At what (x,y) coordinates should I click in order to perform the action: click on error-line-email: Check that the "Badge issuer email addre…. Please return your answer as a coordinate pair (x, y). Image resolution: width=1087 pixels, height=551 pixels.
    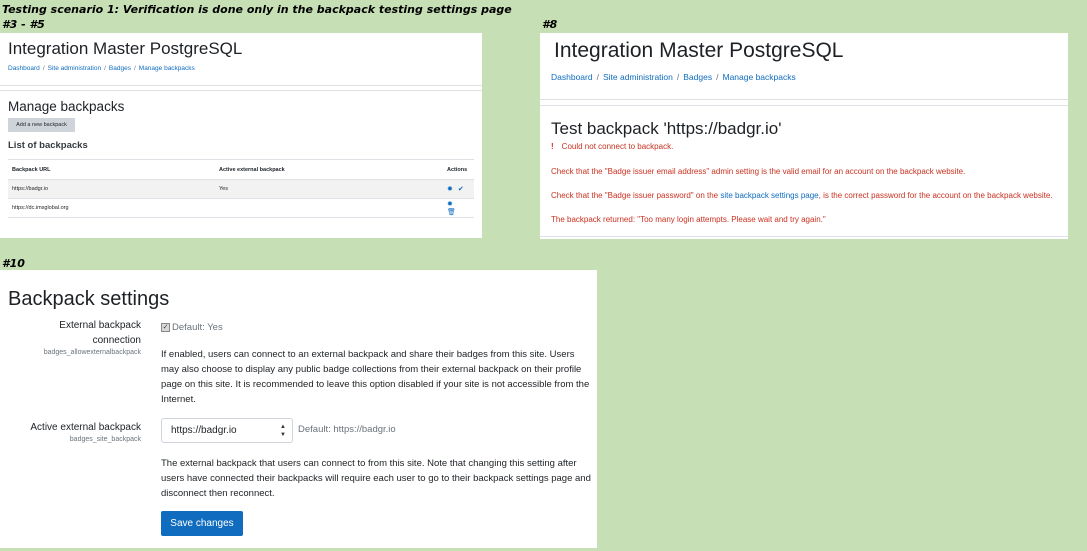
    Looking at the image, I should click on (758, 171).